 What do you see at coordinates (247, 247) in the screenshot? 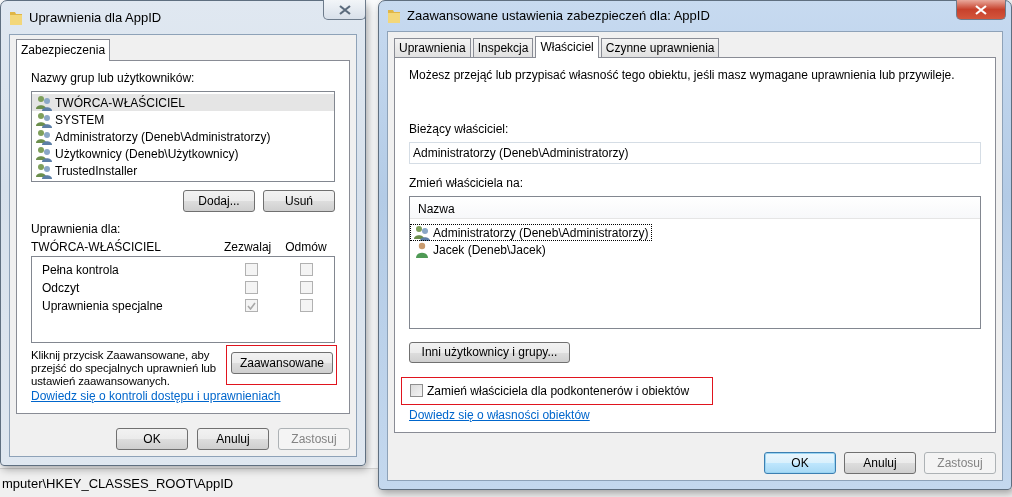
I see `column-header: Zezwalaj` at bounding box center [247, 247].